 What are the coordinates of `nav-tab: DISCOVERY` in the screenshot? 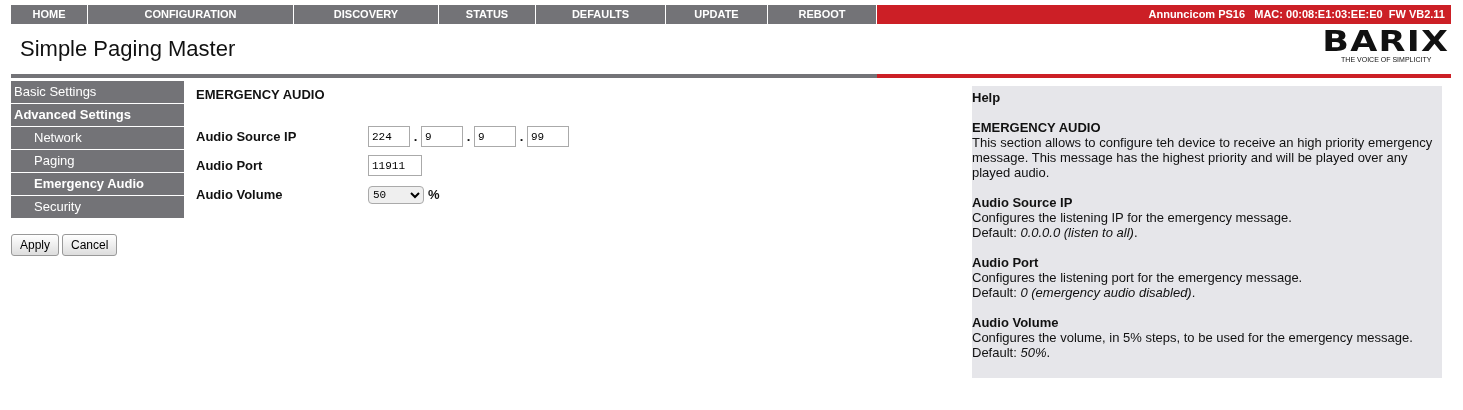 It's located at (366, 14).